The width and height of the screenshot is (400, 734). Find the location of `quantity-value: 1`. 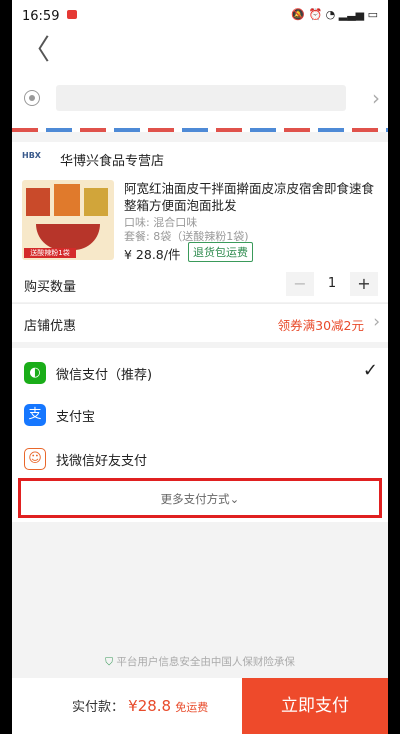

quantity-value: 1 is located at coordinates (332, 284).